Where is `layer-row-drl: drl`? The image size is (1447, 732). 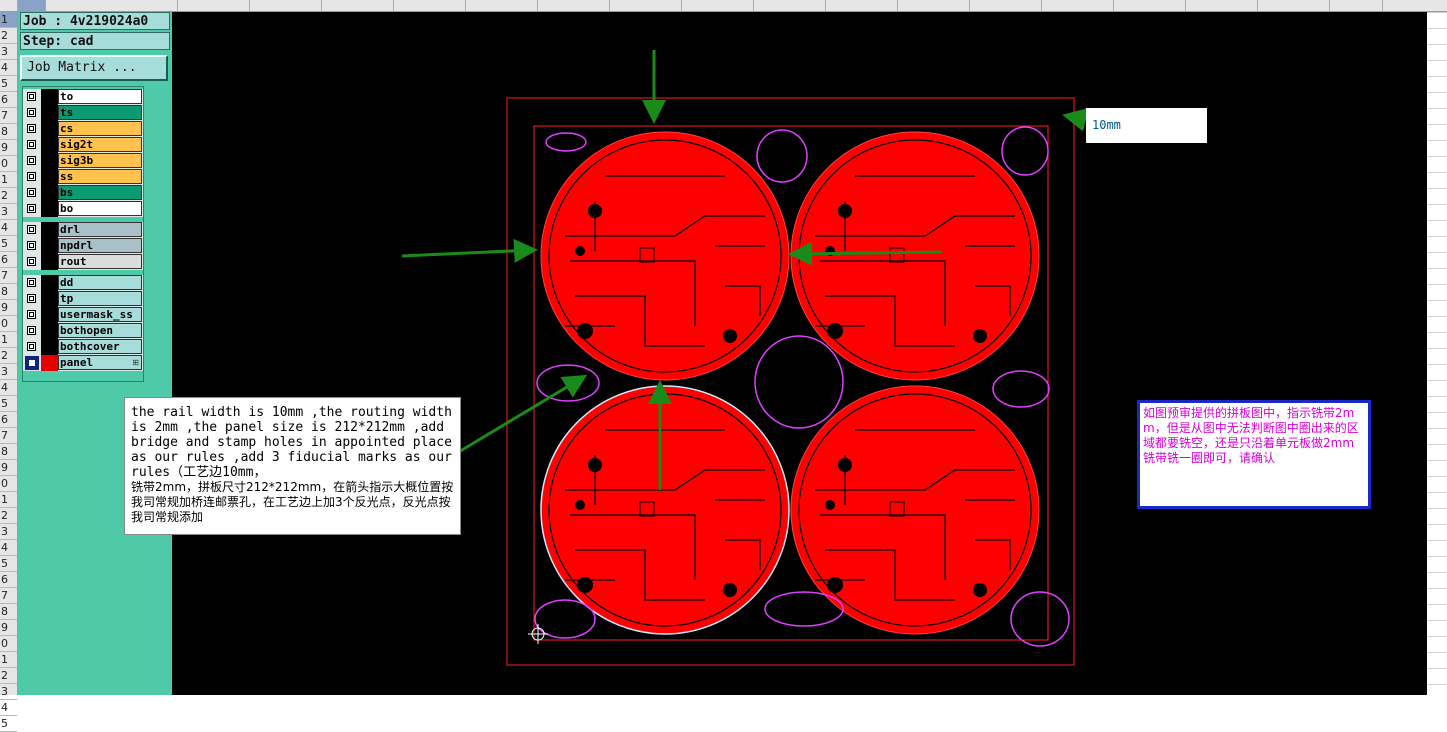 layer-row-drl: drl is located at coordinates (83, 230).